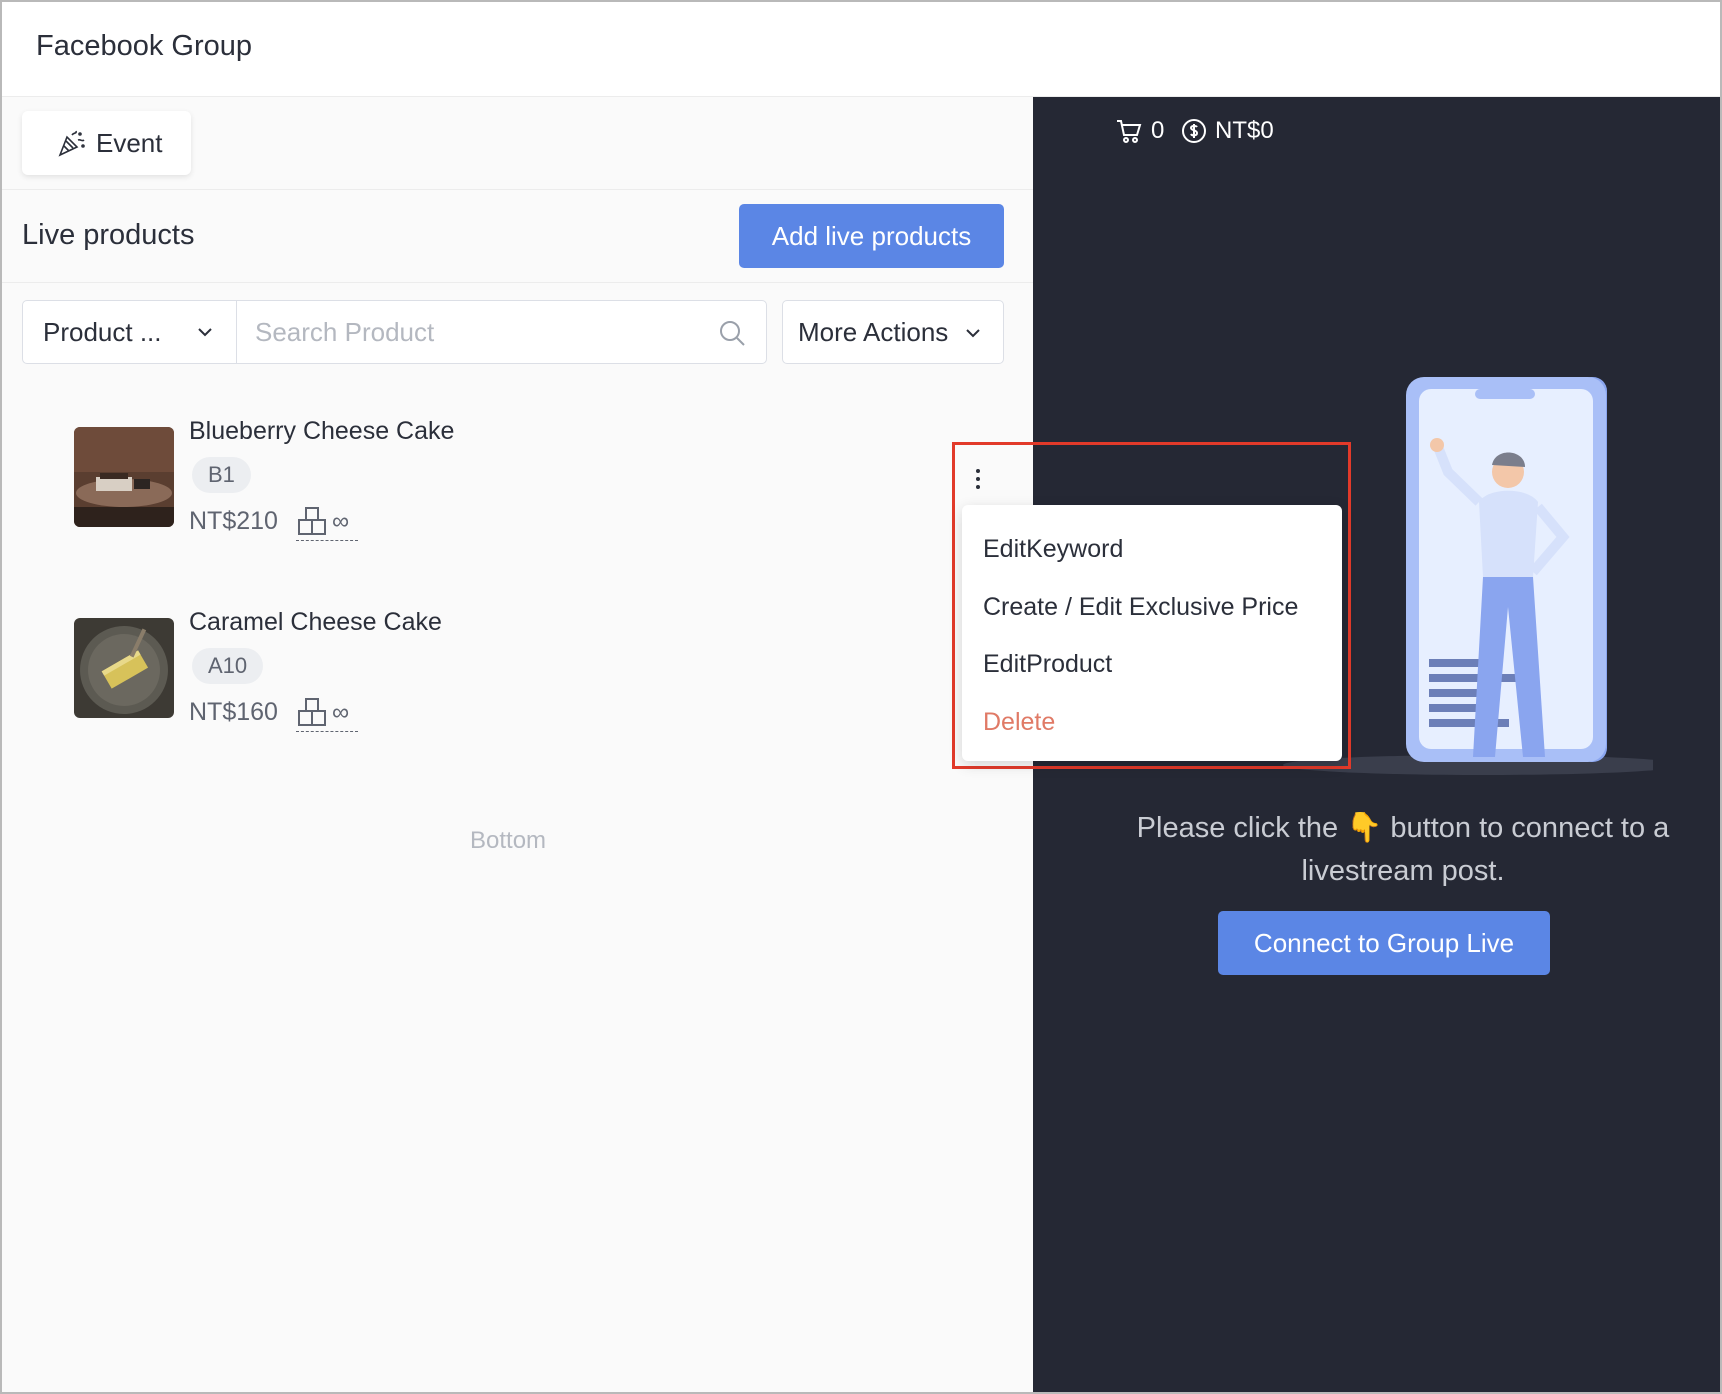 The width and height of the screenshot is (1722, 1394). I want to click on total-amount: NT$0, so click(1244, 130).